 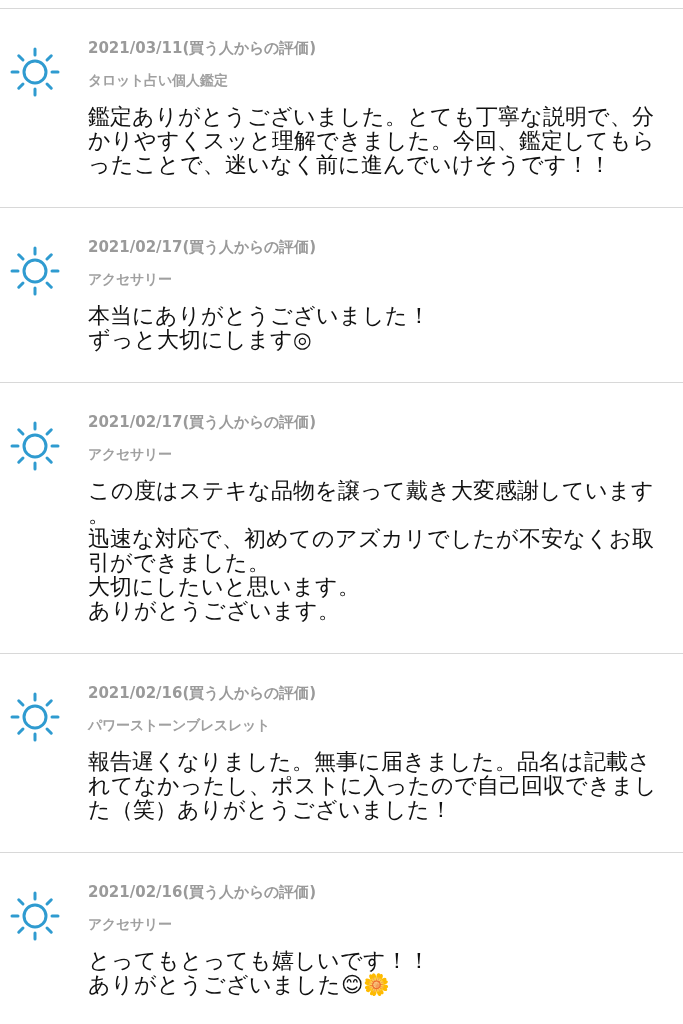 I want to click on item-name: タロット占い個人鑑定, so click(x=158, y=80).